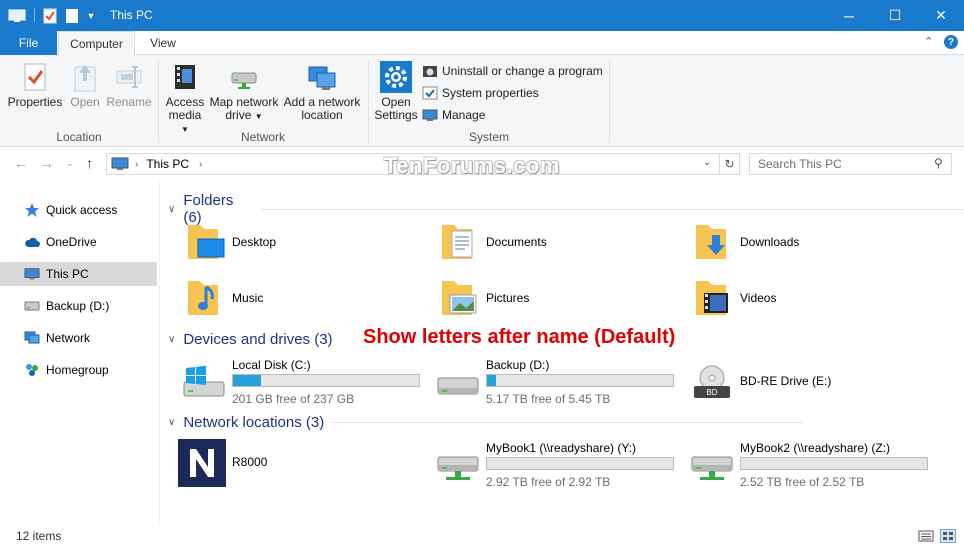 Image resolution: width=964 pixels, height=548 pixels. Describe the element at coordinates (70, 163) in the screenshot. I see `recent-locations-icon: ⌄` at that location.